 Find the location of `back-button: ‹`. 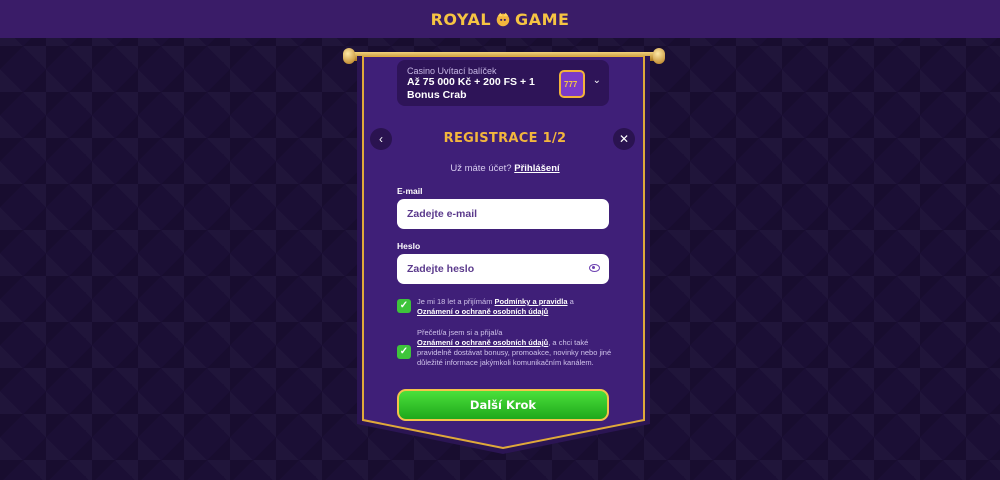

back-button: ‹ is located at coordinates (381, 139).